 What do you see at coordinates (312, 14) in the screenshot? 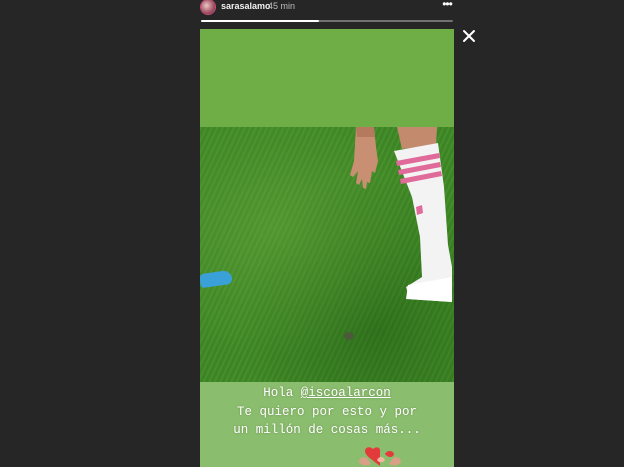
I see `story-header: sarasalamo 45 min •••` at bounding box center [312, 14].